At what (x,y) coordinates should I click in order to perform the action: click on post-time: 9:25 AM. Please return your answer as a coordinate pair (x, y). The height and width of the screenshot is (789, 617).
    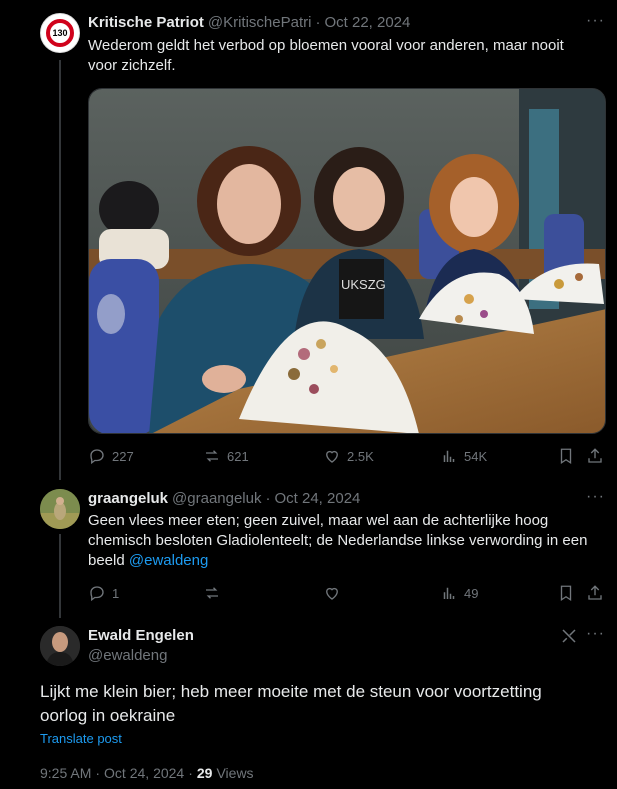
    Looking at the image, I should click on (65, 773).